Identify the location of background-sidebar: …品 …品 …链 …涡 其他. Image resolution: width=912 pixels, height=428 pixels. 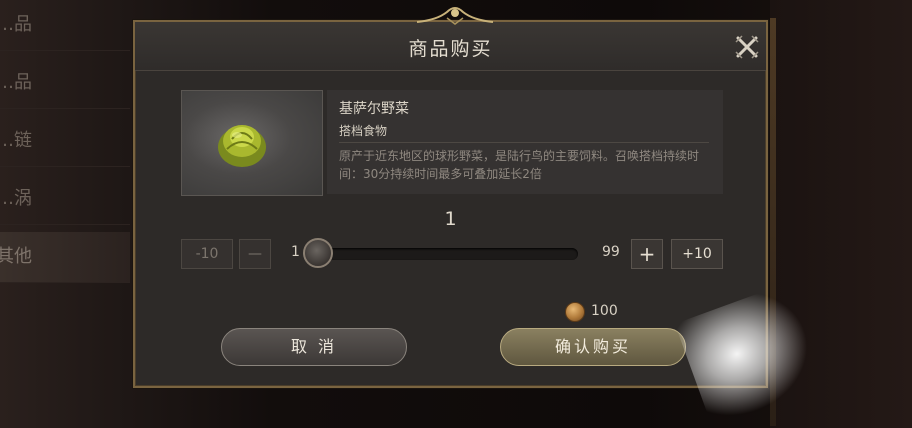
(65, 214).